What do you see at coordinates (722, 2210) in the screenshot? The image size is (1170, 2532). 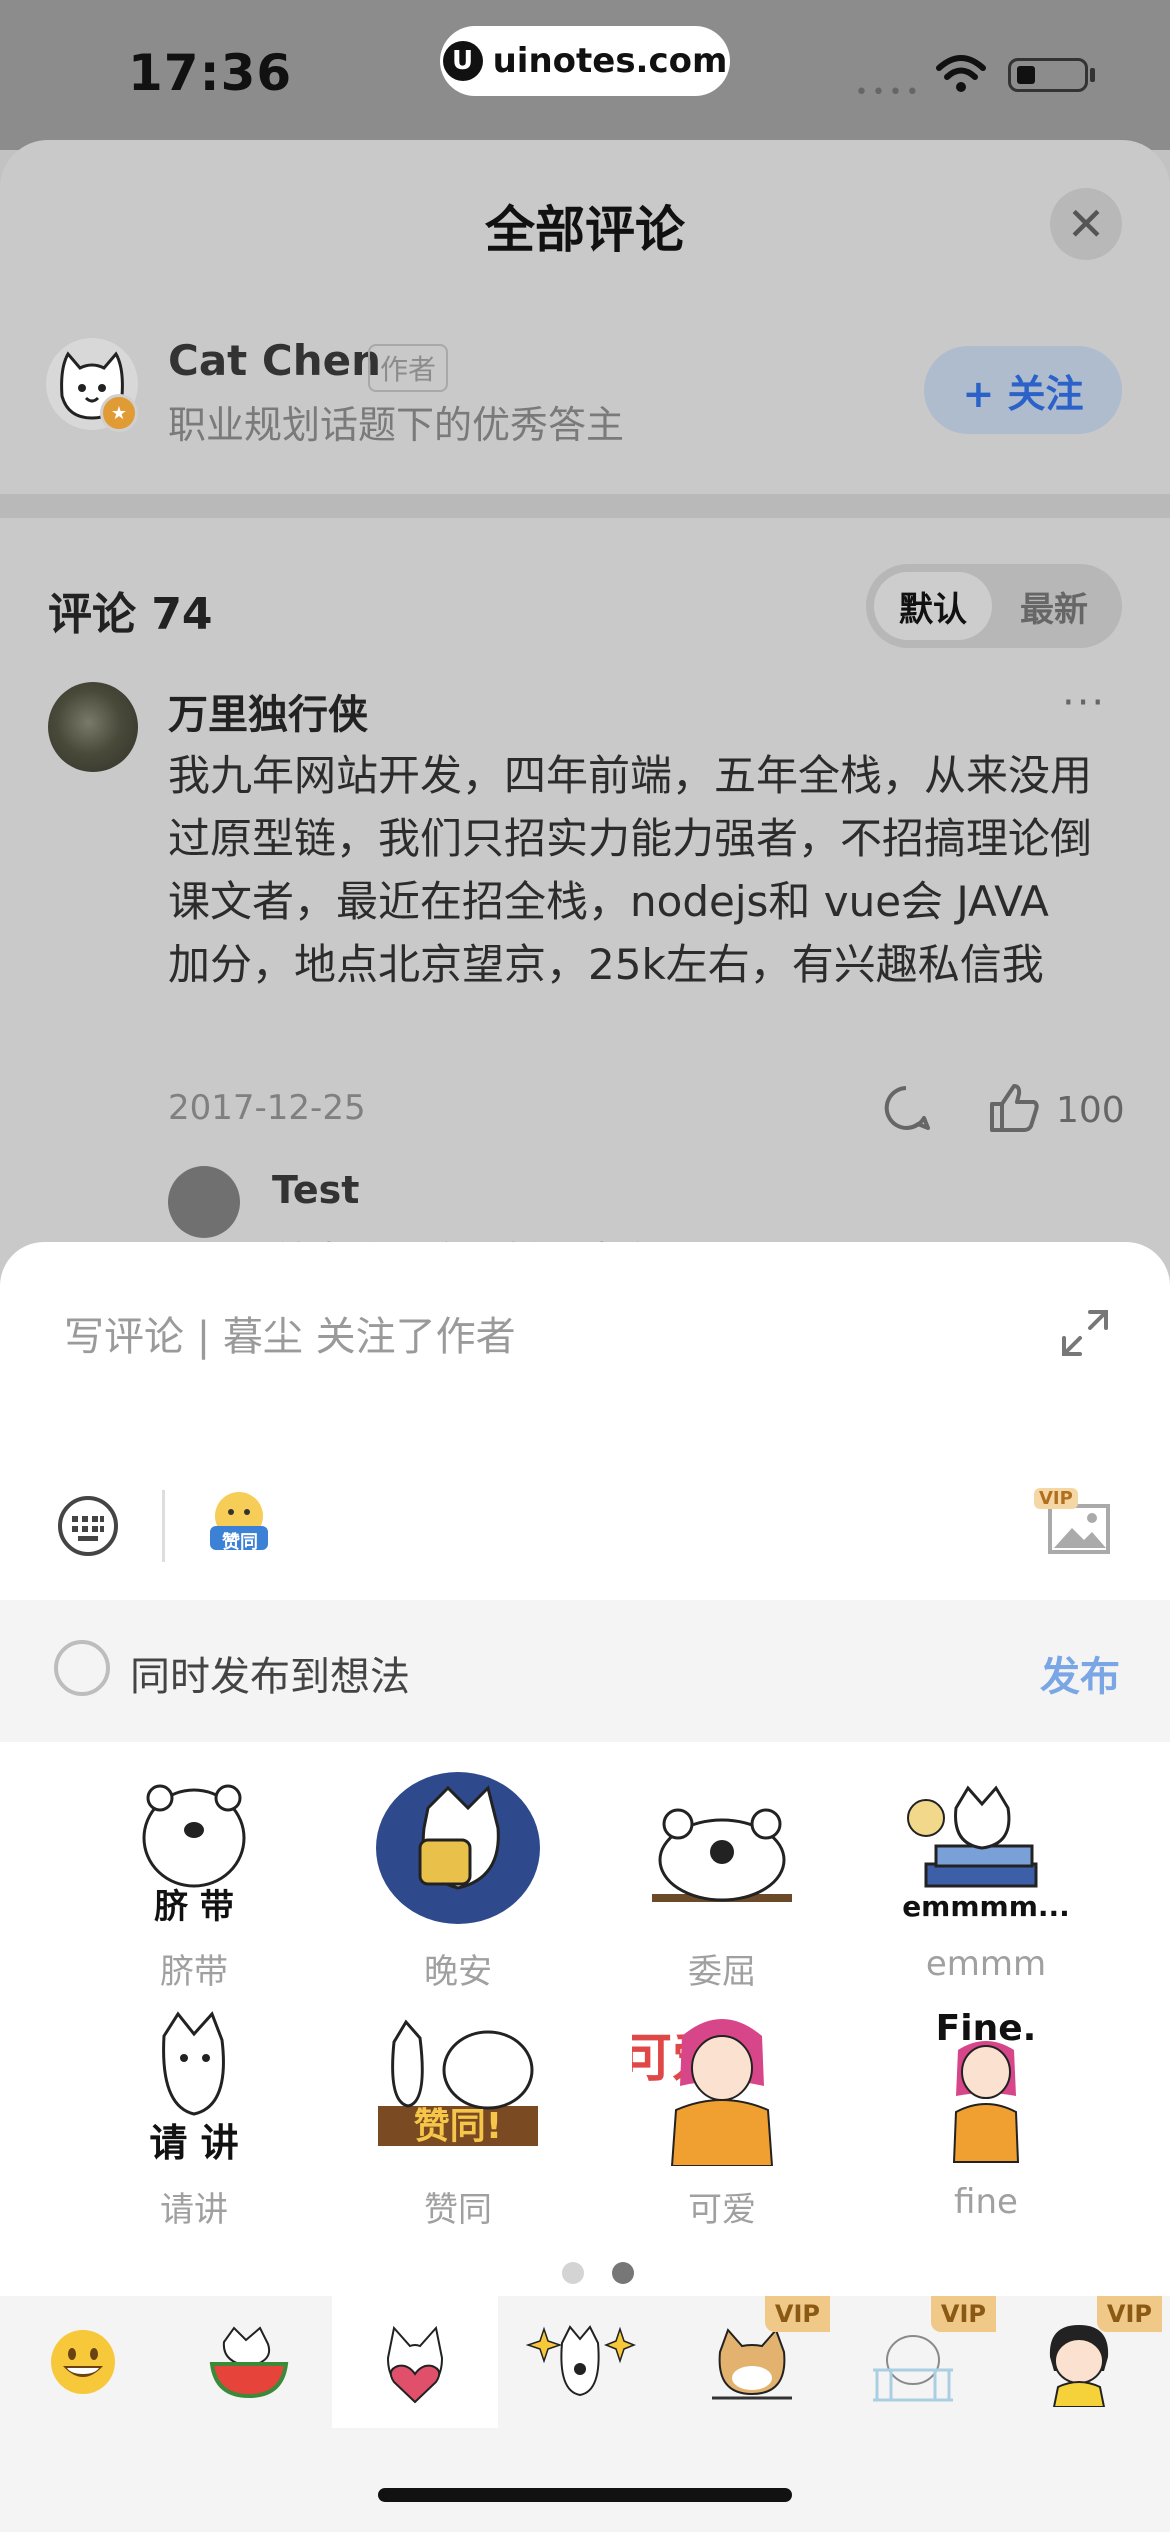 I see `sticker-label: 可爱` at bounding box center [722, 2210].